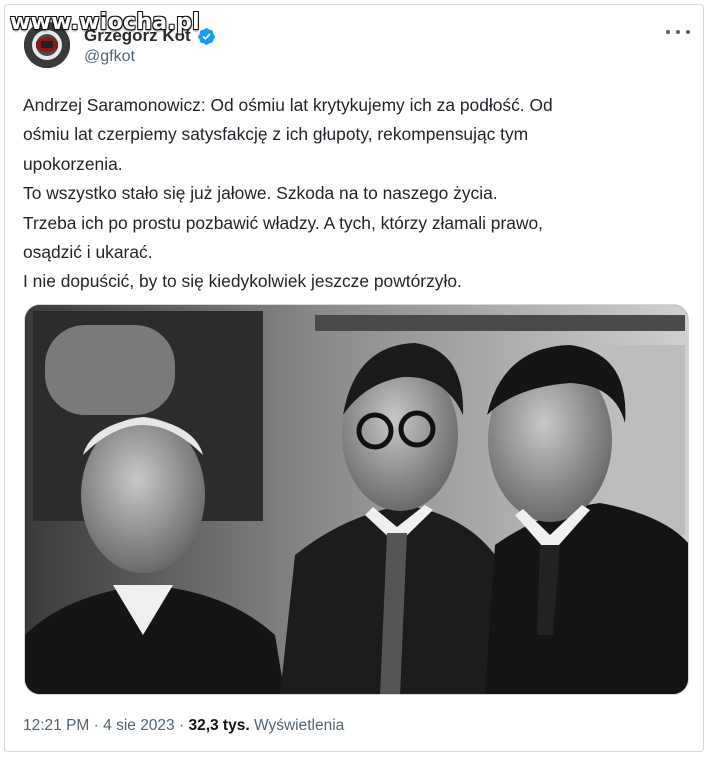  What do you see at coordinates (139, 725) in the screenshot?
I see `tweet-date: 4 sie 2023` at bounding box center [139, 725].